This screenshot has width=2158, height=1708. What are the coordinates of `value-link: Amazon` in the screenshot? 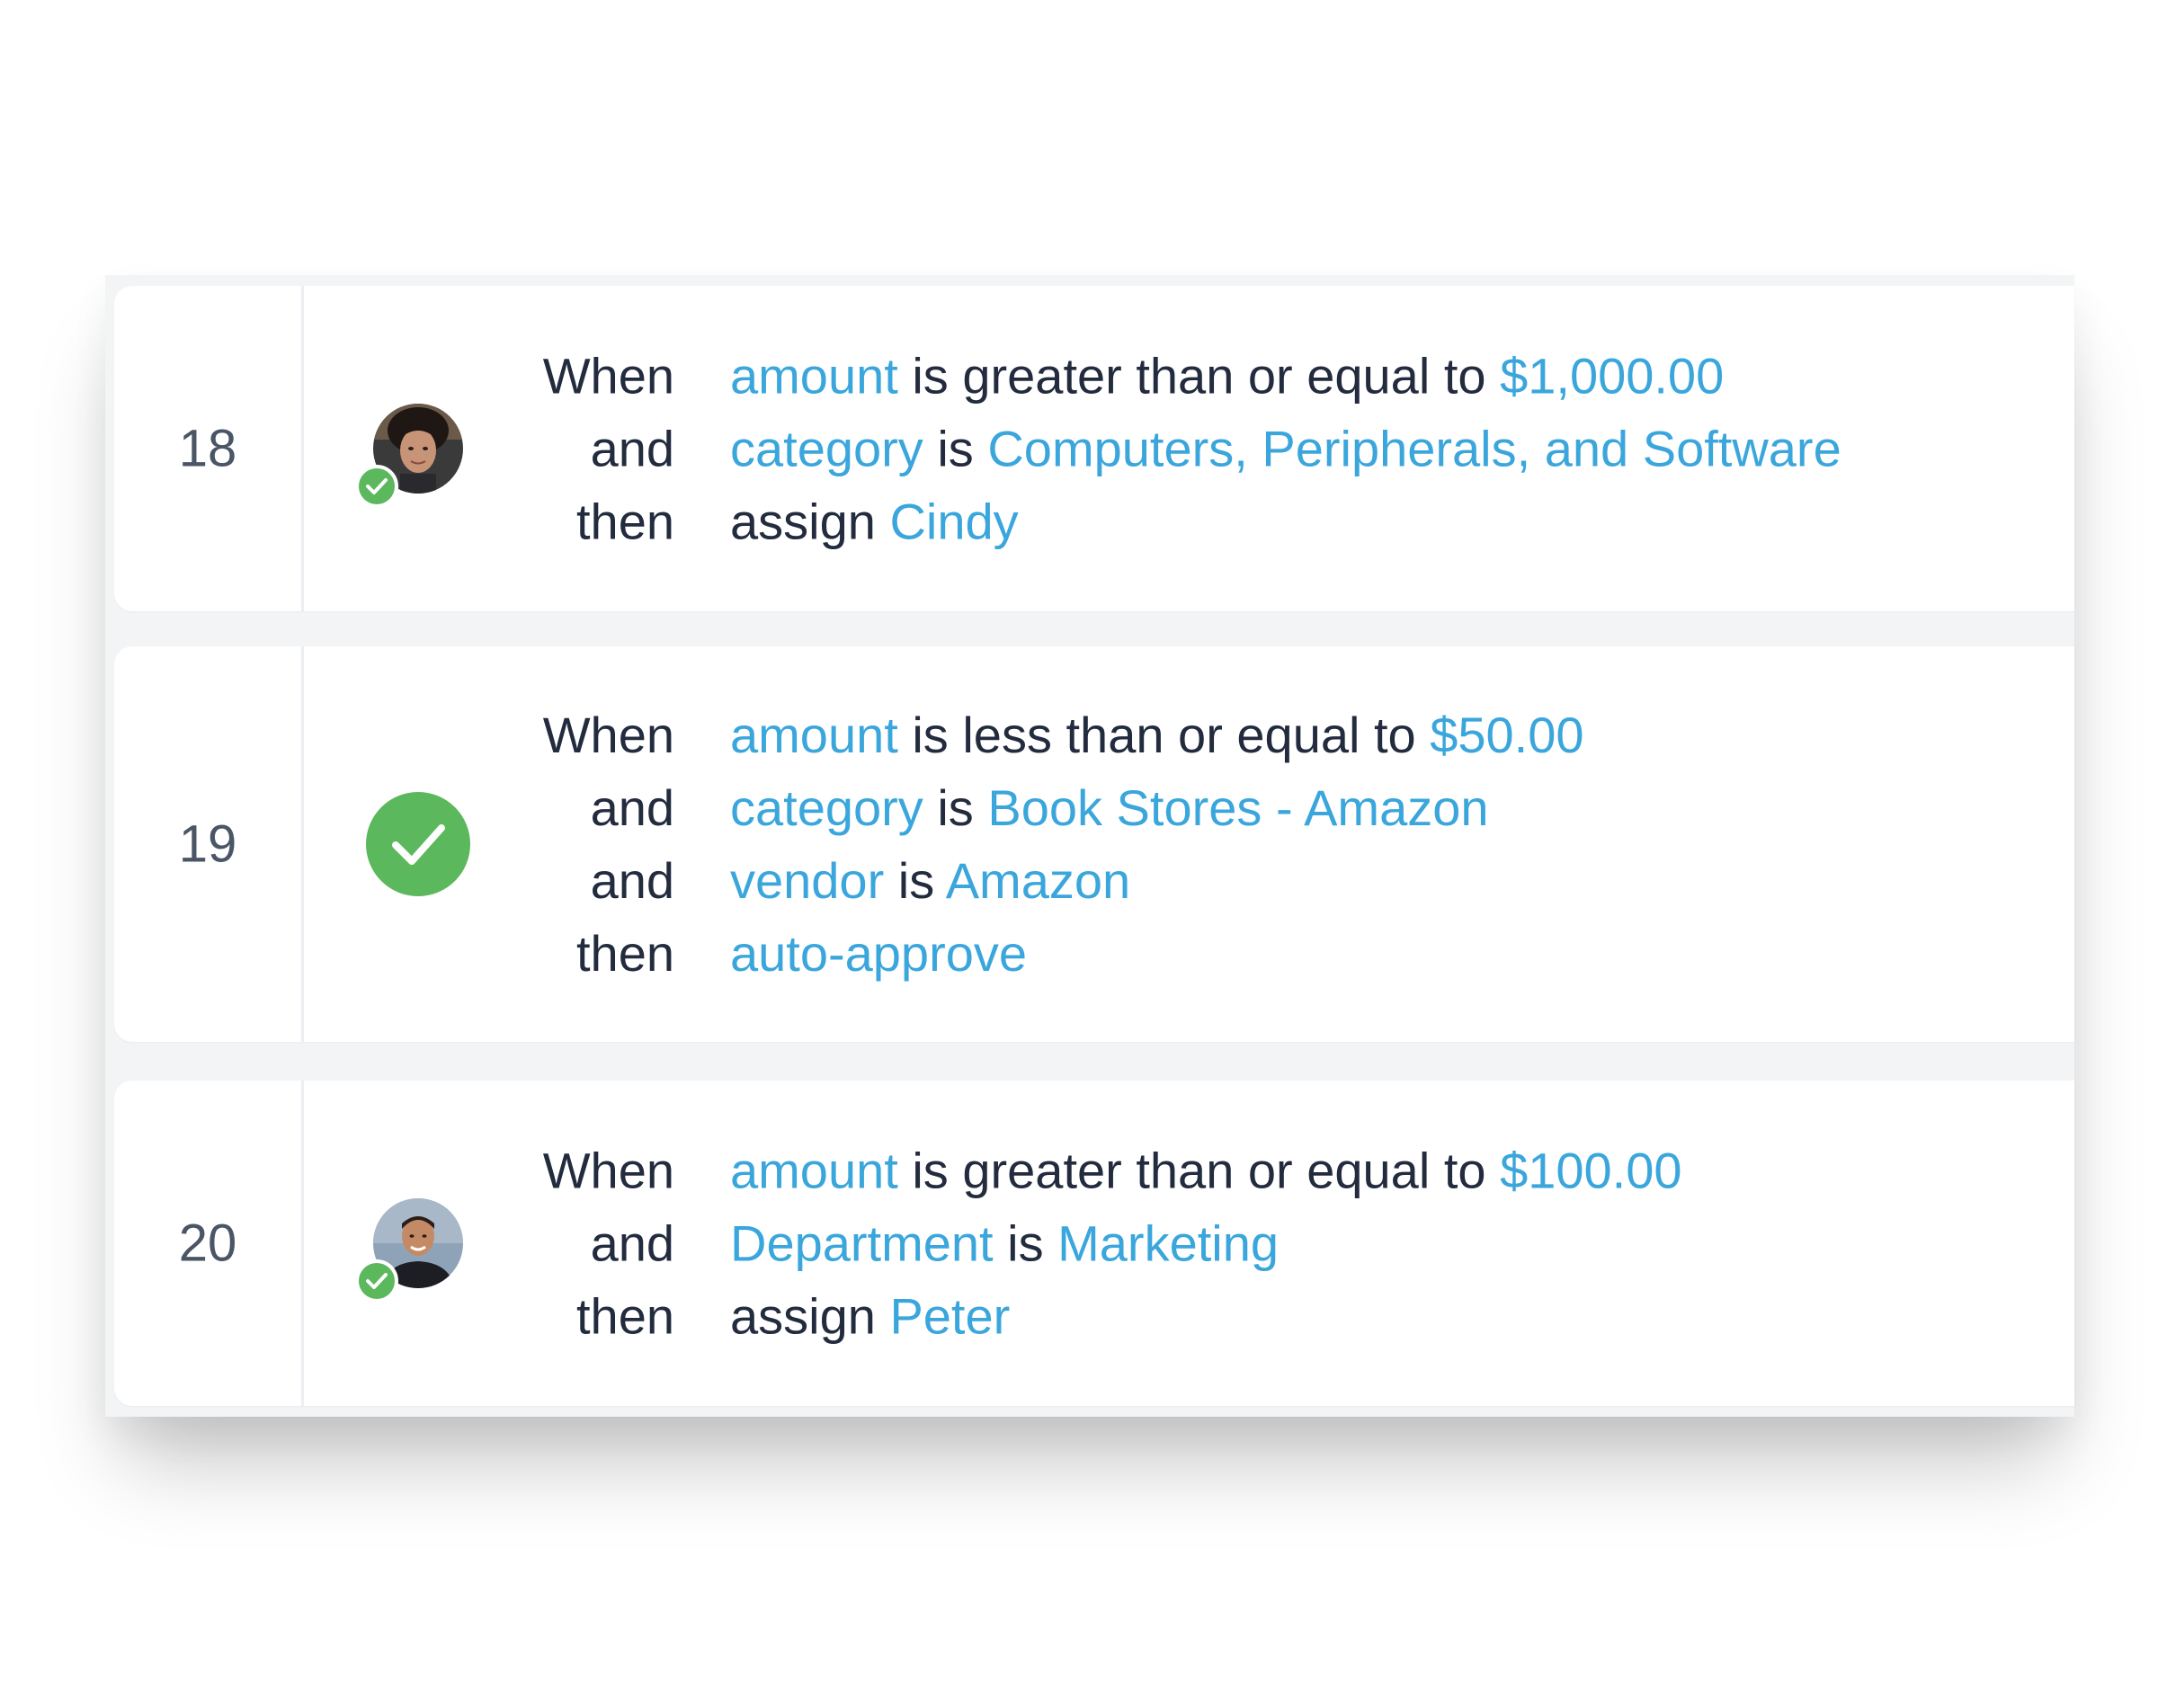 It's located at (1038, 880).